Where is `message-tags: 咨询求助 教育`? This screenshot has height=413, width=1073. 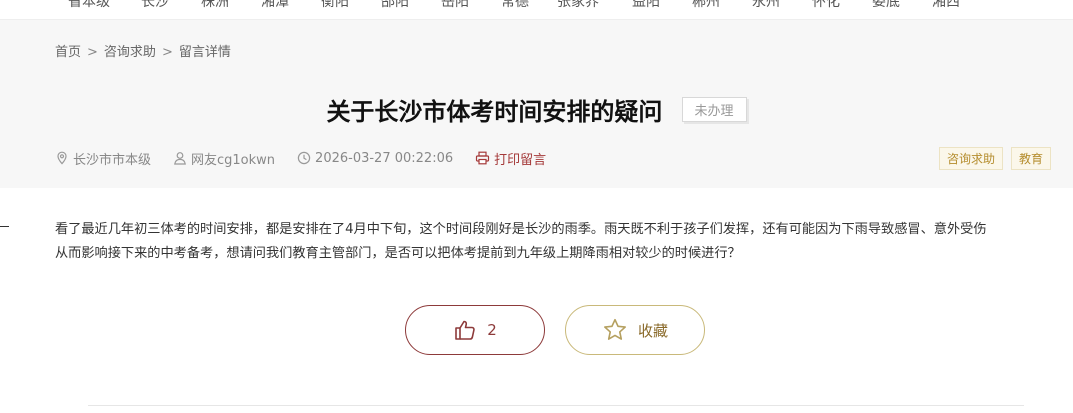 message-tags: 咨询求助 教育 is located at coordinates (991, 158).